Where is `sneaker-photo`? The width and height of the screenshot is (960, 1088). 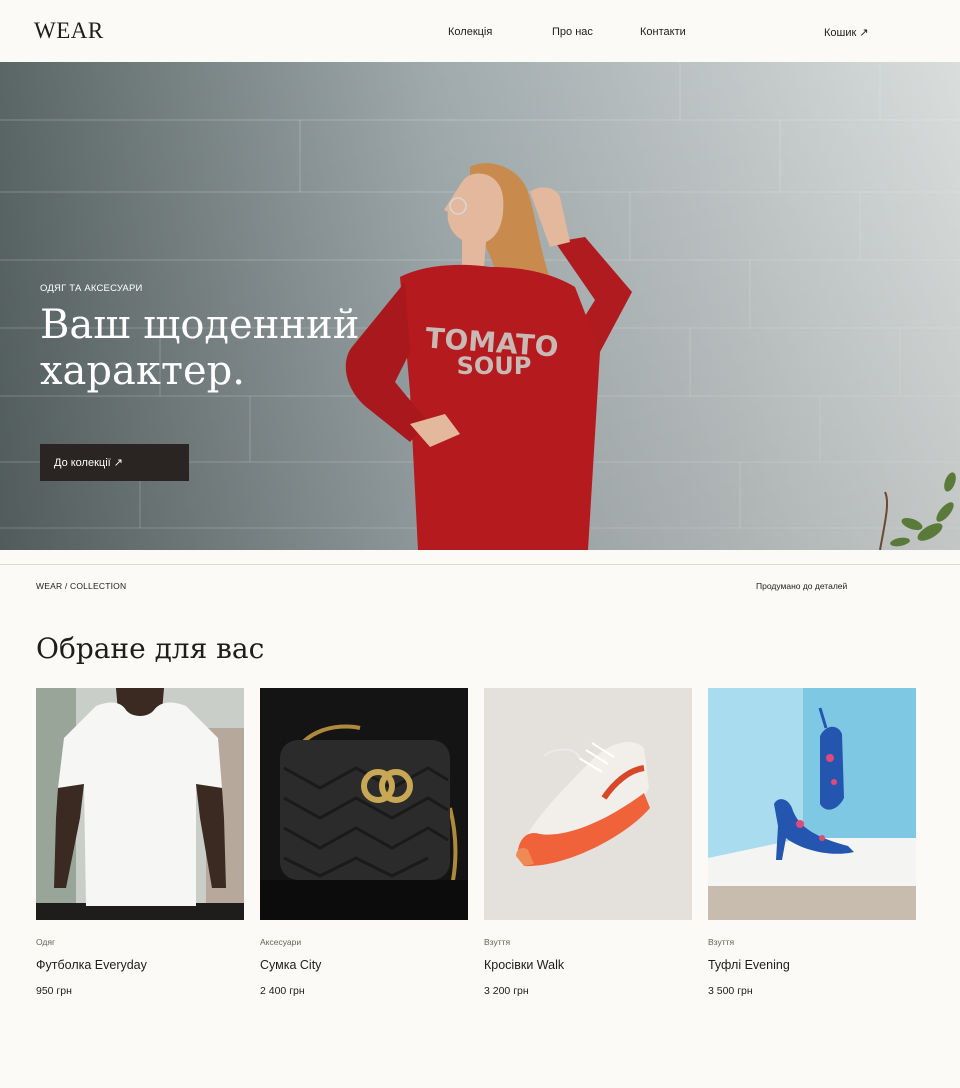
sneaker-photo is located at coordinates (588, 804).